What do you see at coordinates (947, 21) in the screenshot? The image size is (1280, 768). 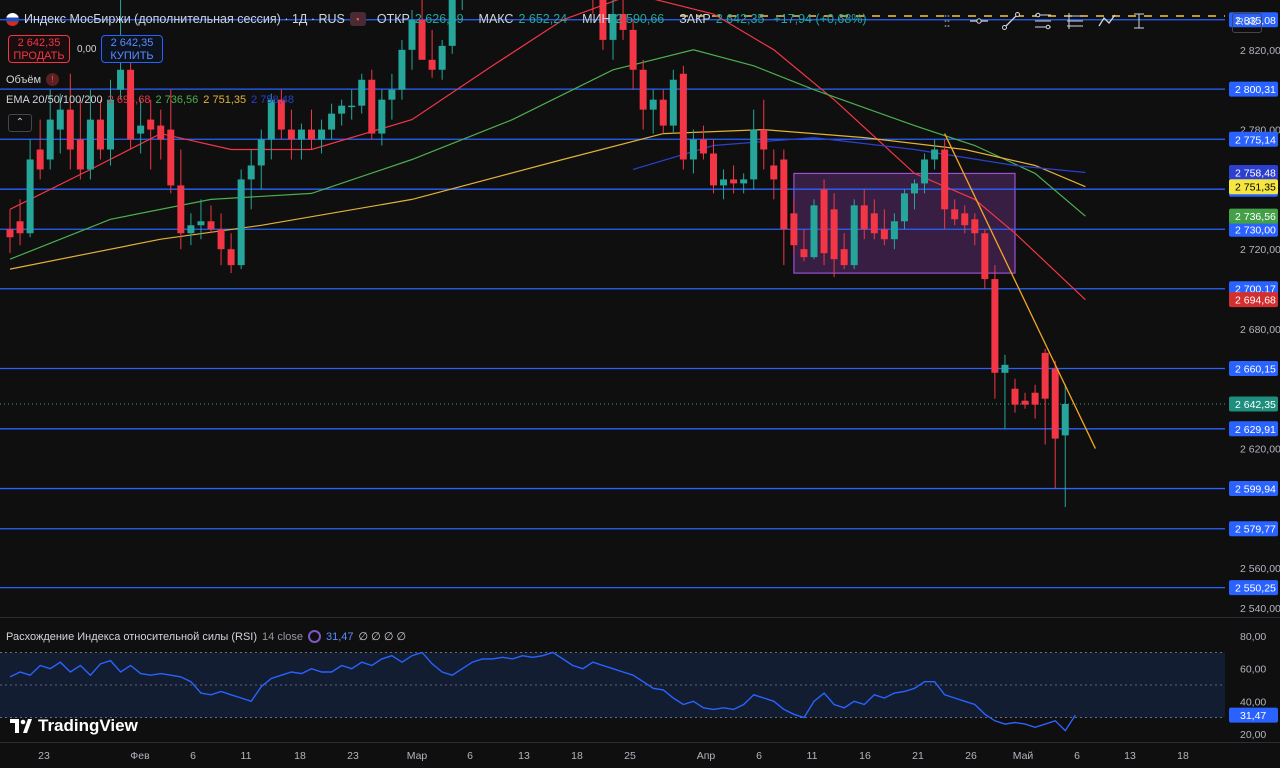 I see `drag-handle-icon` at bounding box center [947, 21].